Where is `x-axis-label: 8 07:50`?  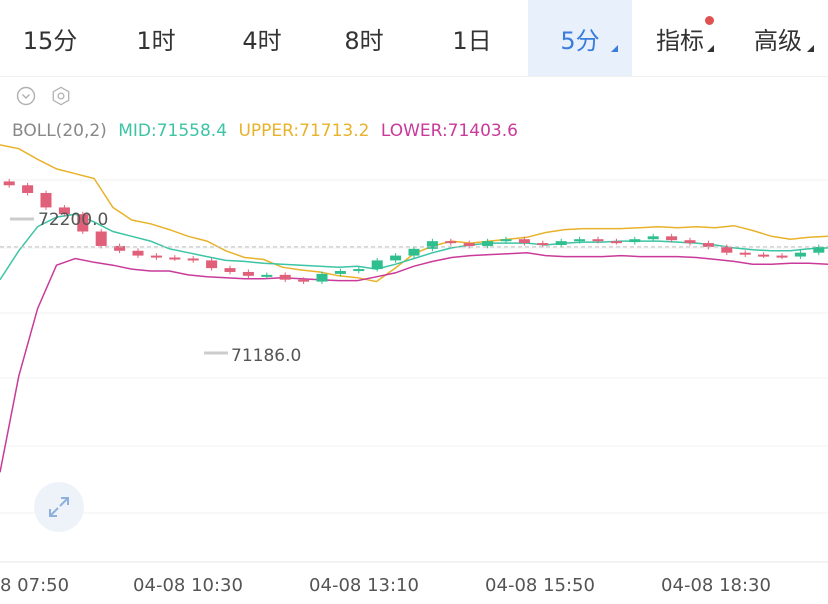
x-axis-label: 8 07:50 is located at coordinates (34, 585).